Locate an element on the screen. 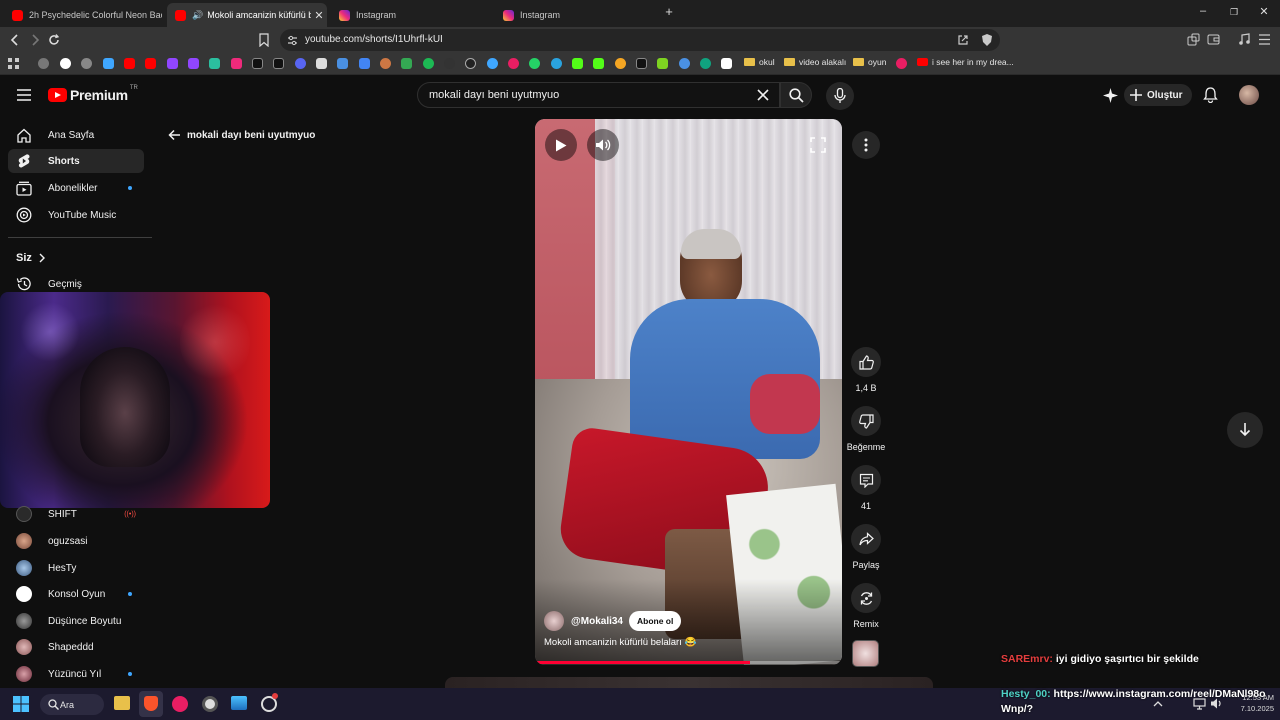 The image size is (1280, 720). bookmark-folder: video alakalı is located at coordinates (815, 62).